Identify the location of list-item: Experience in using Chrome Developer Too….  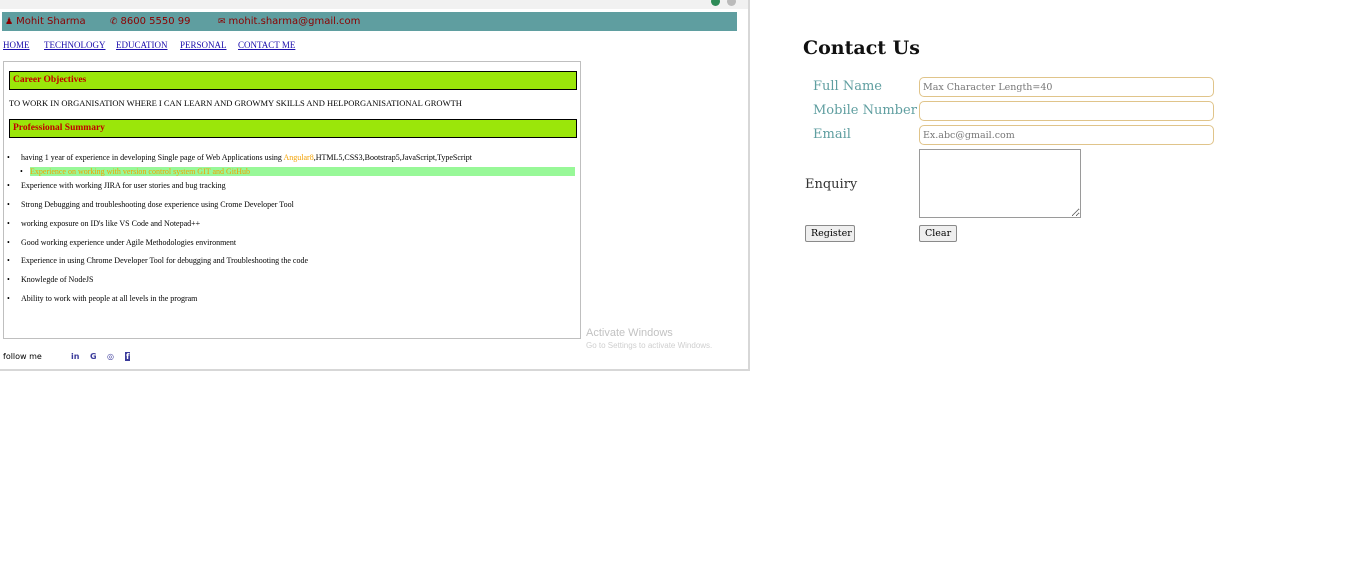
(157, 260).